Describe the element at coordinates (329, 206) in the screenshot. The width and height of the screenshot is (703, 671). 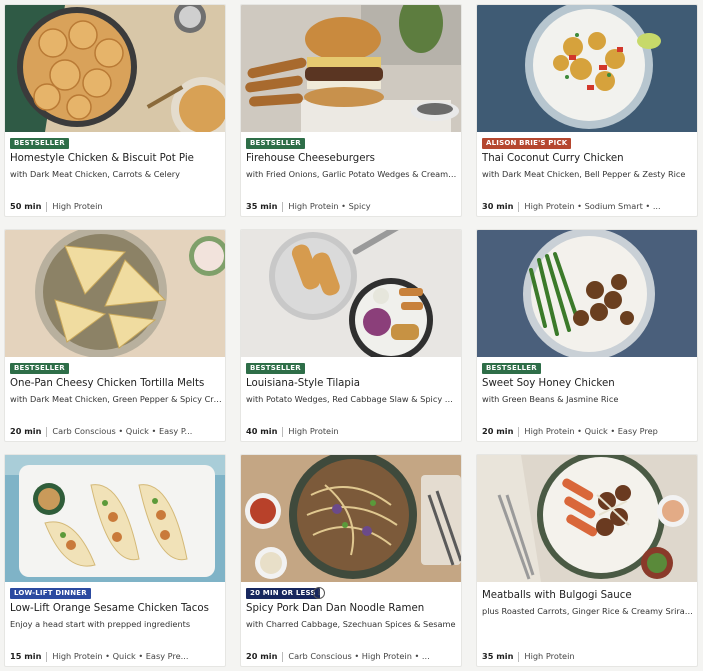
I see `recipe-tags: High Protein • Spicy` at that location.